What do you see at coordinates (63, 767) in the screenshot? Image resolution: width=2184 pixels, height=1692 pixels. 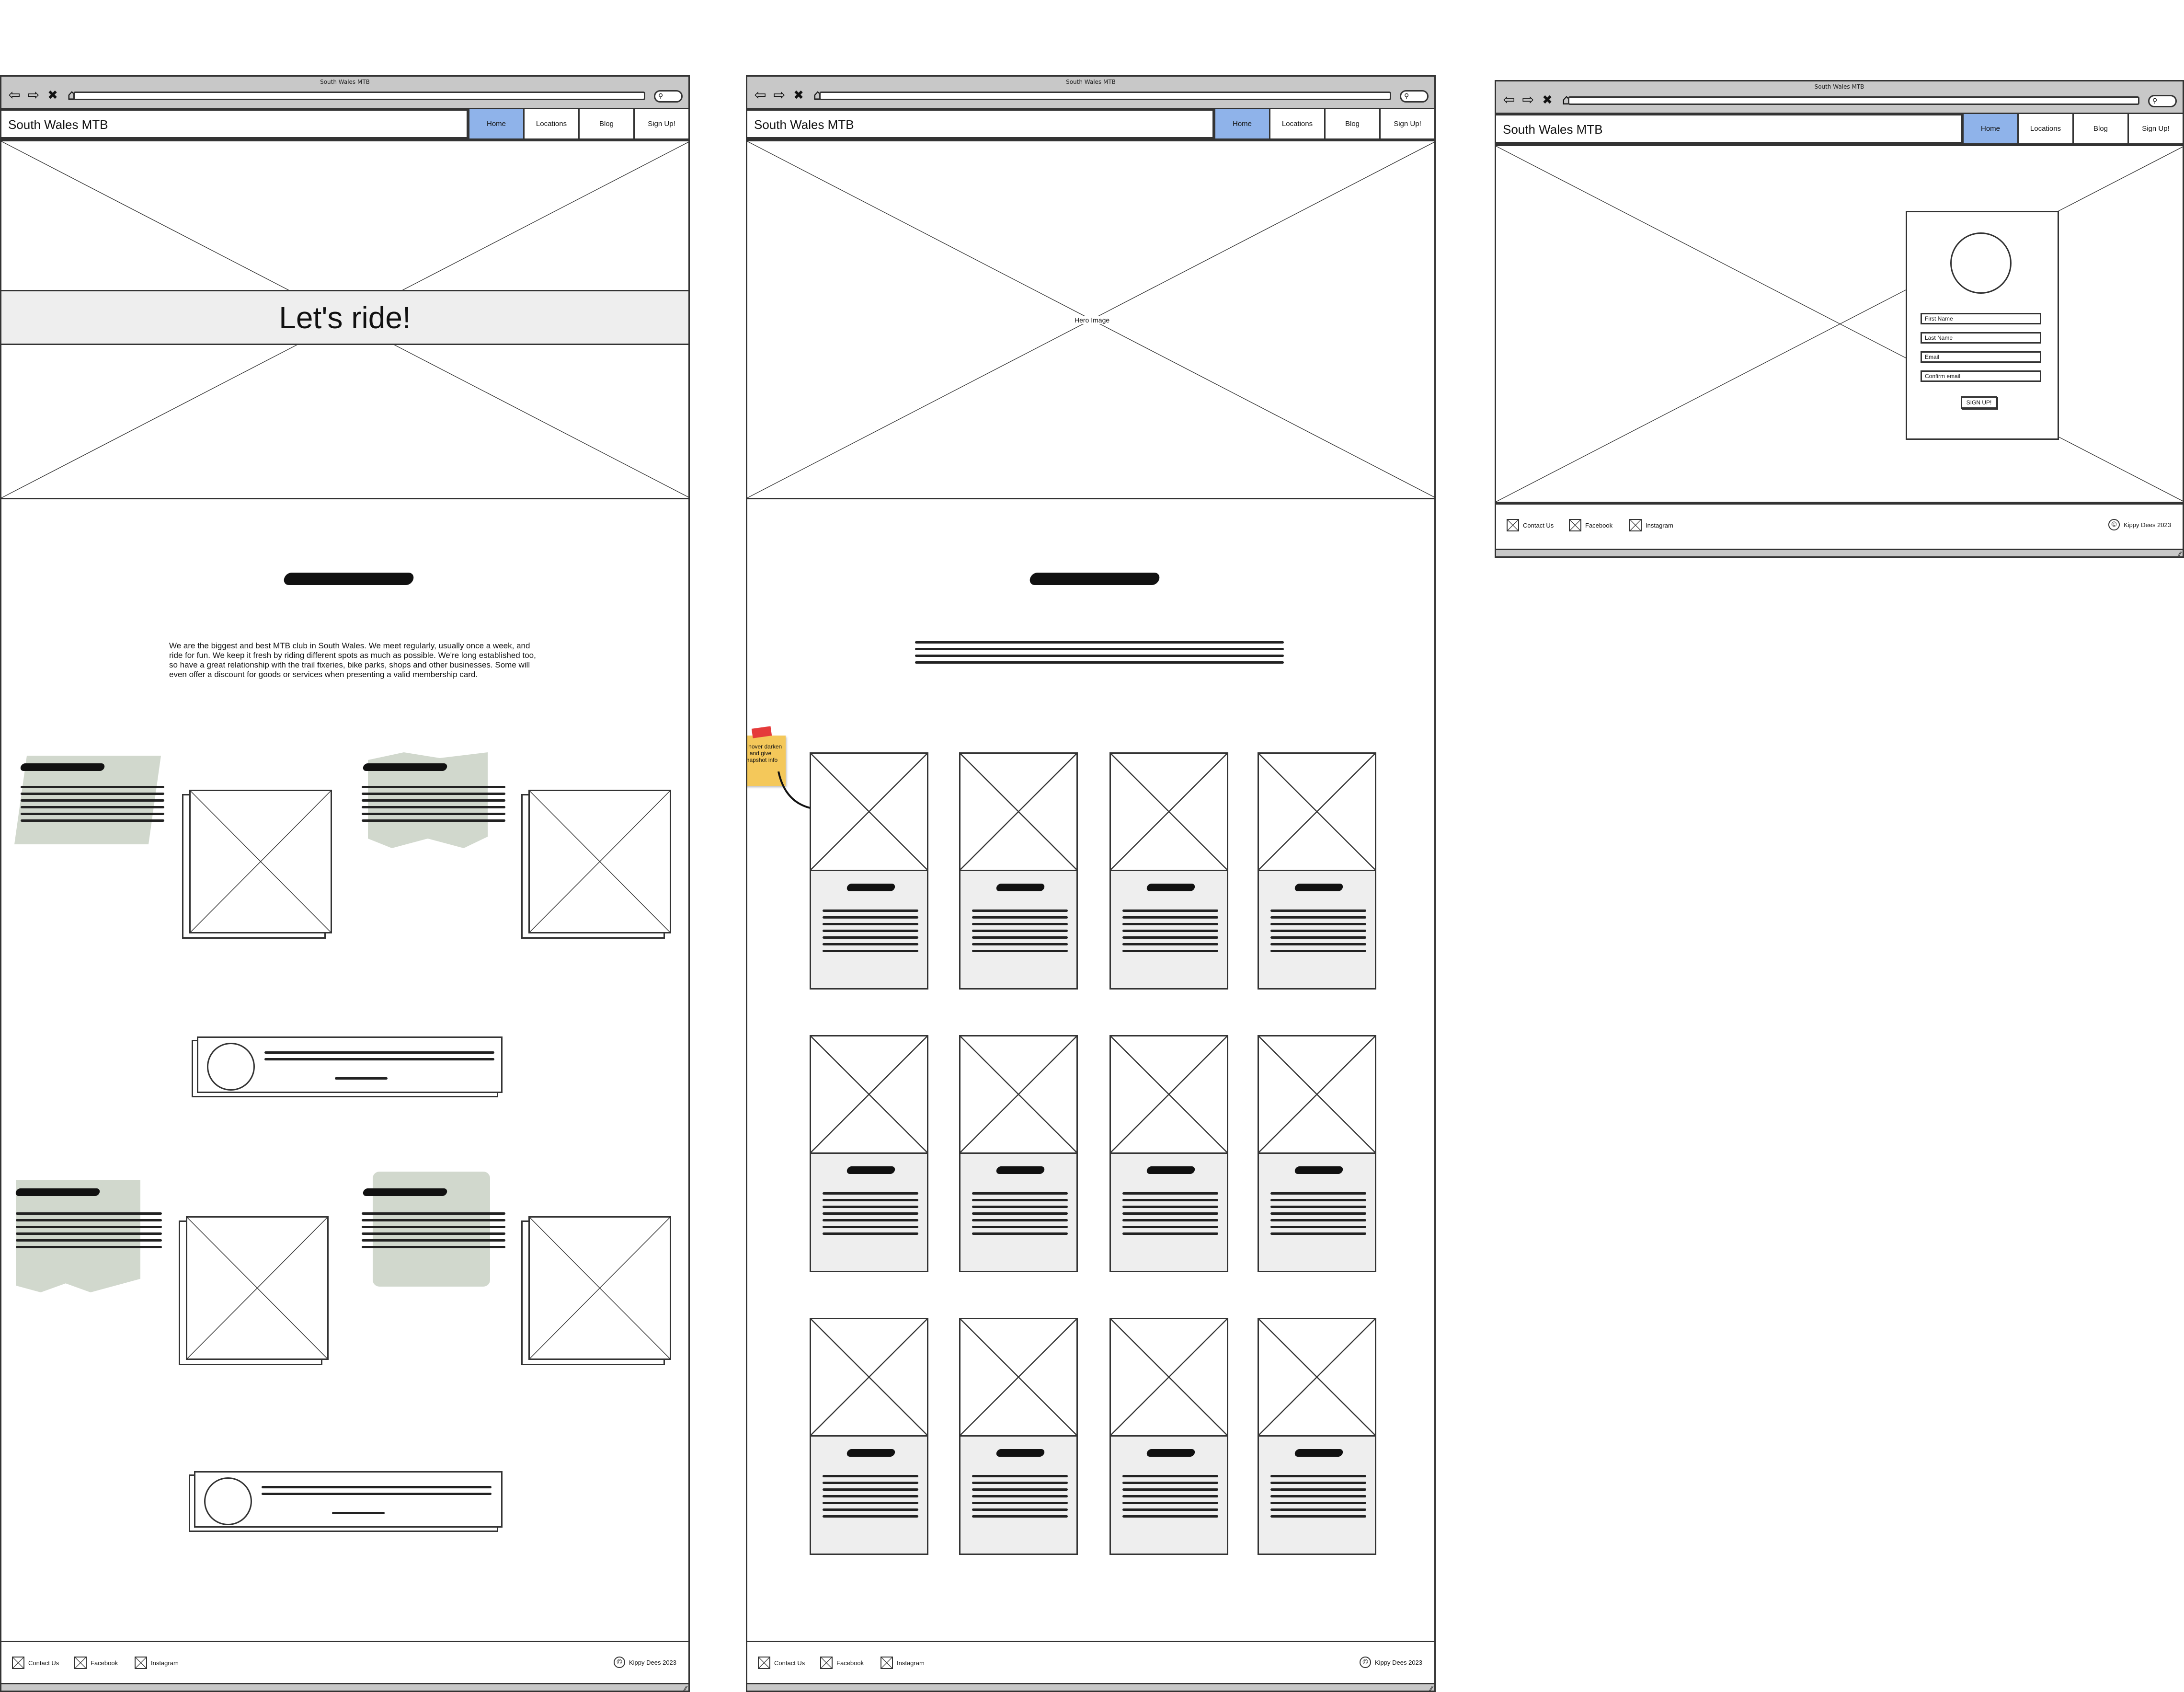 I see `feature-heading-scribble` at bounding box center [63, 767].